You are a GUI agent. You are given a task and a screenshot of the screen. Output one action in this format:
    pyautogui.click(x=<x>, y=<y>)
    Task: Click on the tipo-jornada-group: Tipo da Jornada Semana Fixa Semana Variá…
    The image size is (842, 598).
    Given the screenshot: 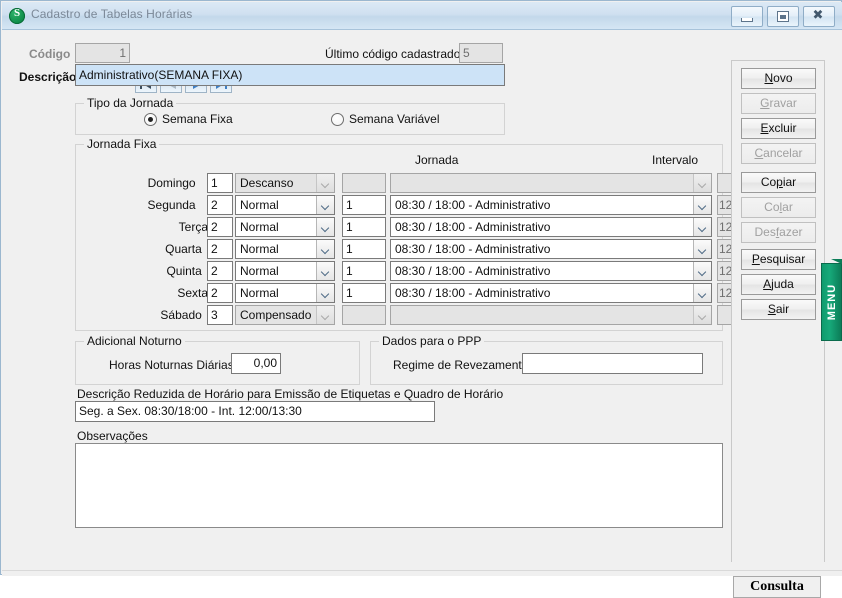 What is the action you would take?
    pyautogui.click(x=290, y=115)
    